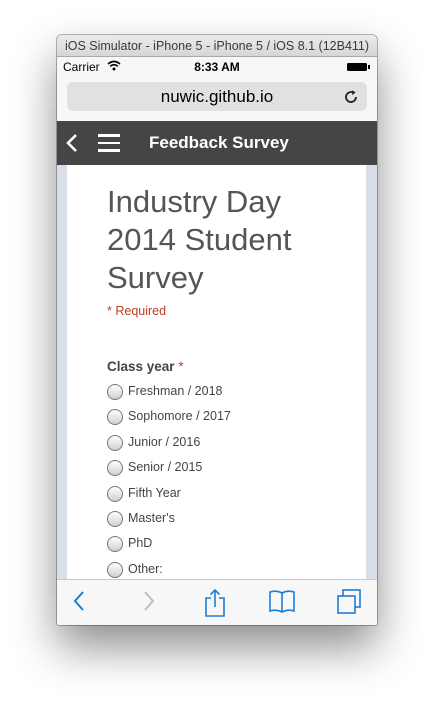  I want to click on question-label: Class year *, so click(145, 366).